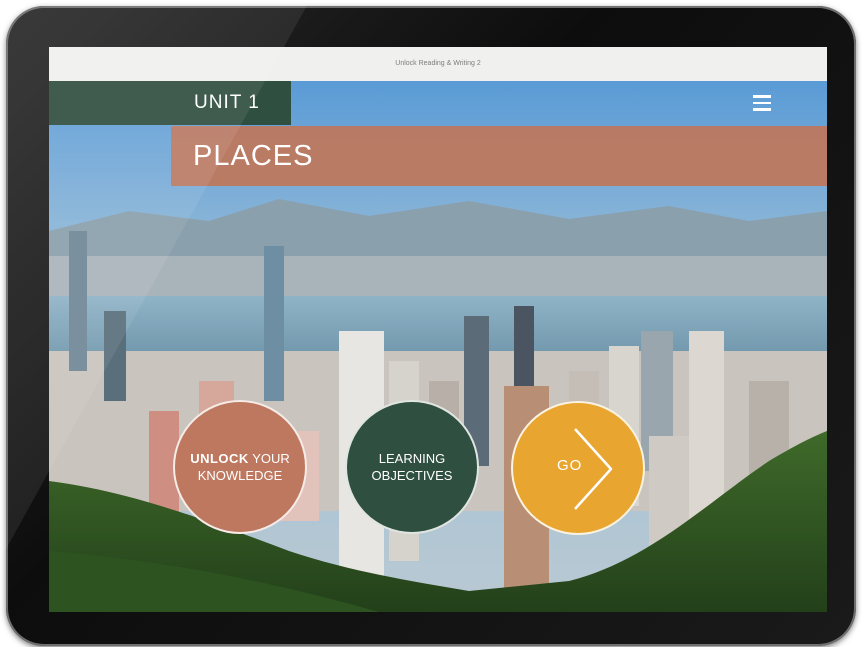 The width and height of the screenshot is (862, 647). What do you see at coordinates (570, 465) in the screenshot?
I see `go-label: GO` at bounding box center [570, 465].